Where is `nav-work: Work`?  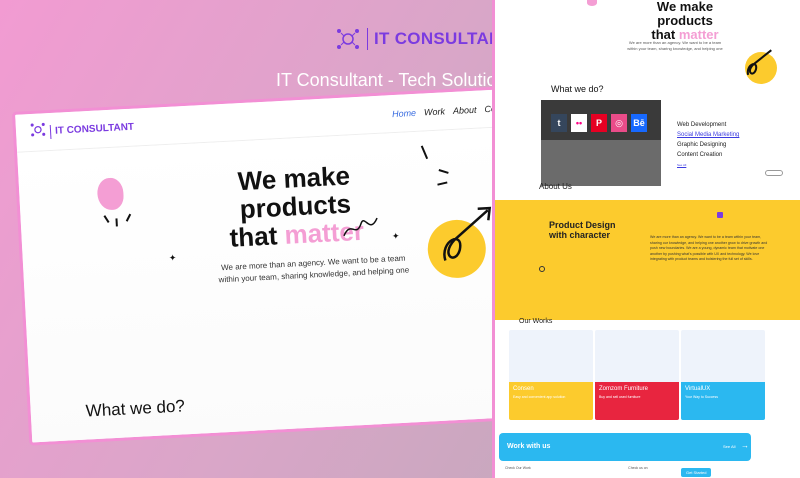
nav-work: Work is located at coordinates (434, 111).